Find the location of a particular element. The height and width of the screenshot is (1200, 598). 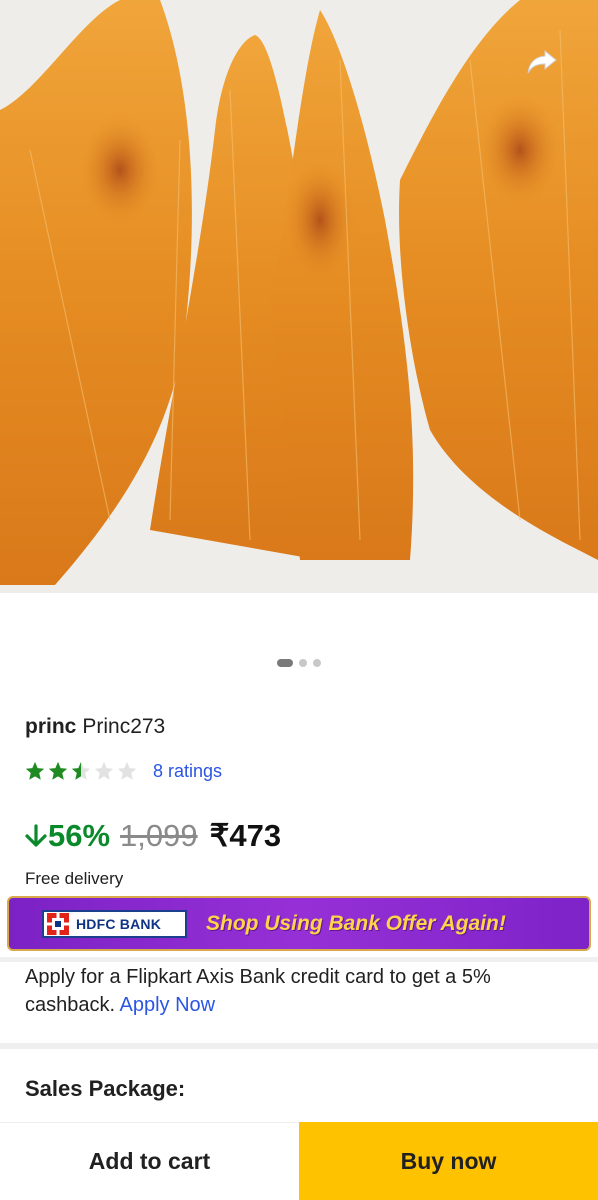

product-title: princ Princ273 is located at coordinates (95, 727).